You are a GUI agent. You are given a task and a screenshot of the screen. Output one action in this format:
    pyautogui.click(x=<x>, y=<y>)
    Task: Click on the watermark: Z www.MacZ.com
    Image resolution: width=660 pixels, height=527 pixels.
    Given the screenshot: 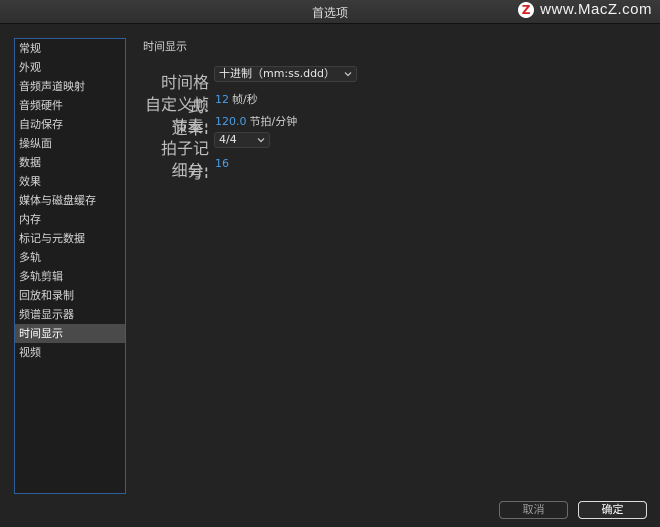 What is the action you would take?
    pyautogui.click(x=585, y=9)
    